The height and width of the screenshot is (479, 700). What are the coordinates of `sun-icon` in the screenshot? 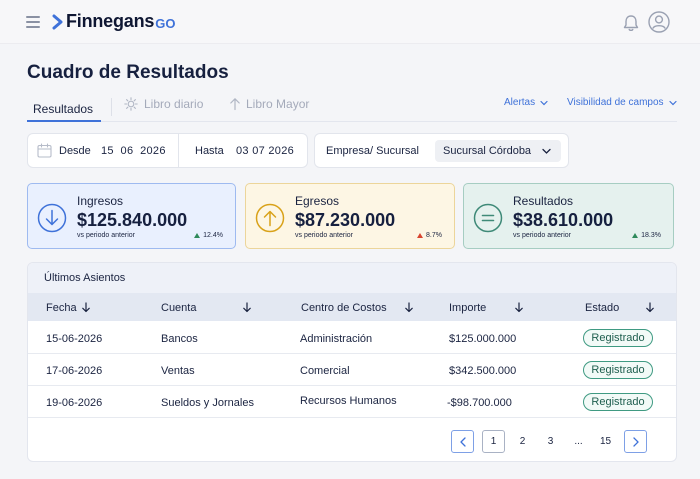 It's located at (131, 104).